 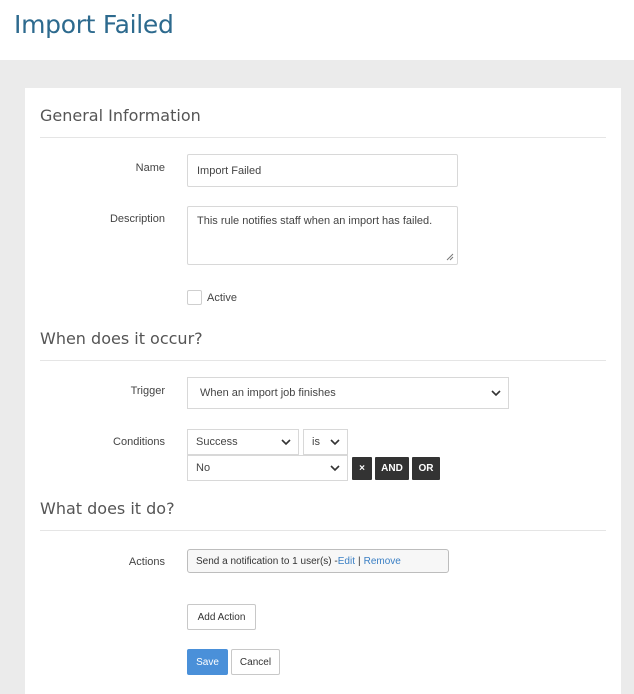 What do you see at coordinates (120, 115) in the screenshot?
I see `section-title-general: General Information` at bounding box center [120, 115].